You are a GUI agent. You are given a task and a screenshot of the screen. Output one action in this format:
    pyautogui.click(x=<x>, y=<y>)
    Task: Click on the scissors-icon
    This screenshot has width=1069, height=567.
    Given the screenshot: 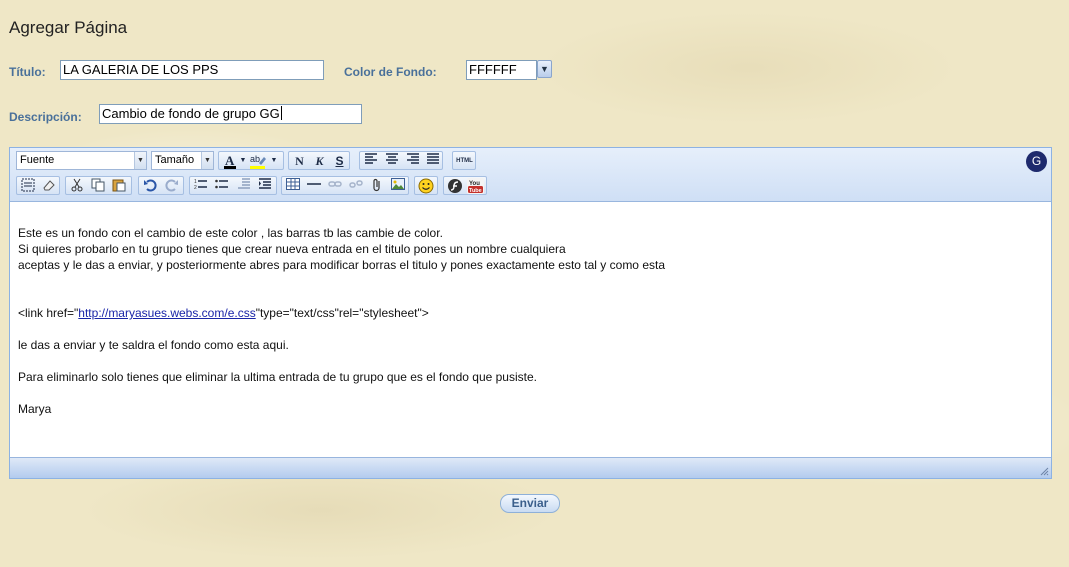 What is the action you would take?
    pyautogui.click(x=76, y=185)
    